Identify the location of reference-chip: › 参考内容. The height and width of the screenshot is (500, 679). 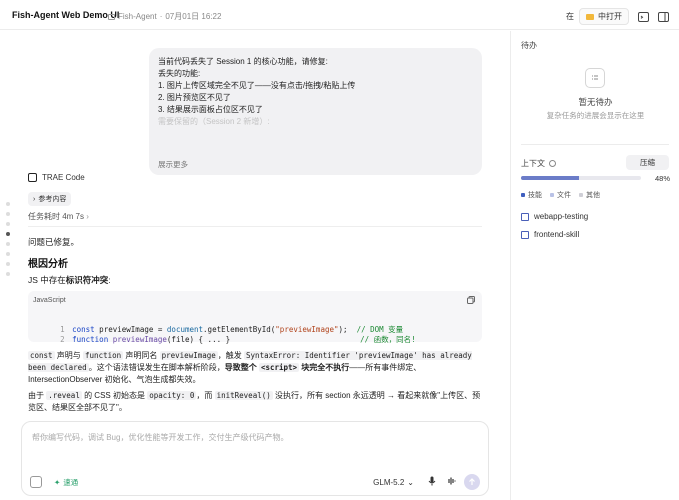
(50, 199).